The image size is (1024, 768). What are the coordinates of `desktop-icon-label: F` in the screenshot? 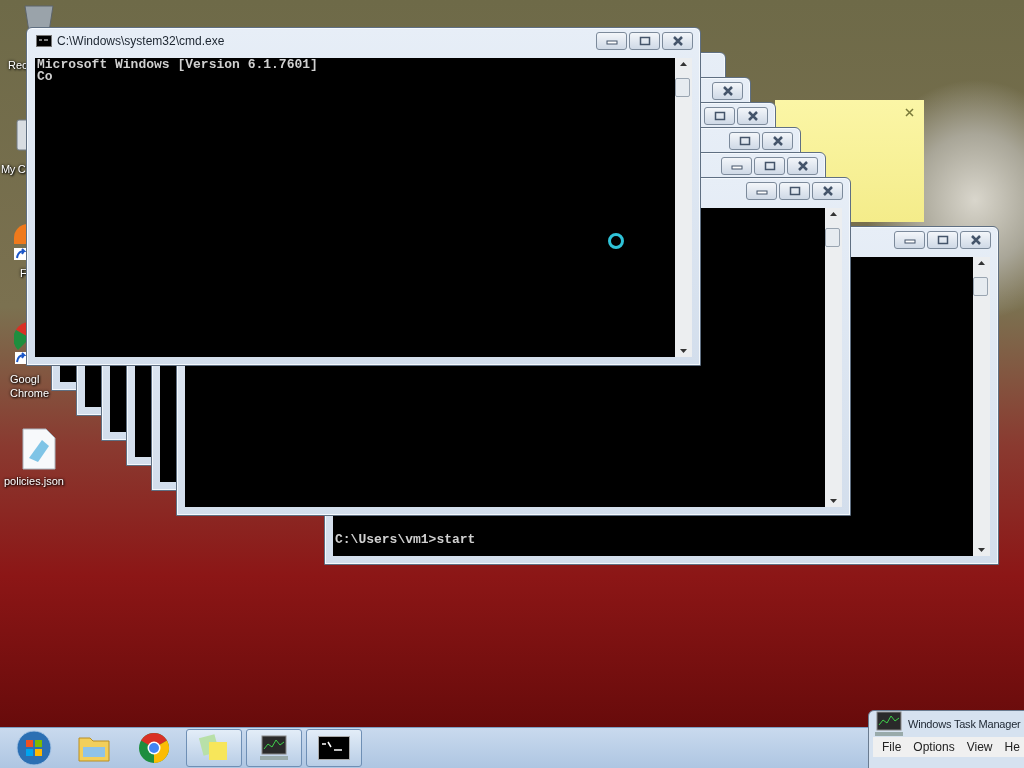 It's located at (25, 273).